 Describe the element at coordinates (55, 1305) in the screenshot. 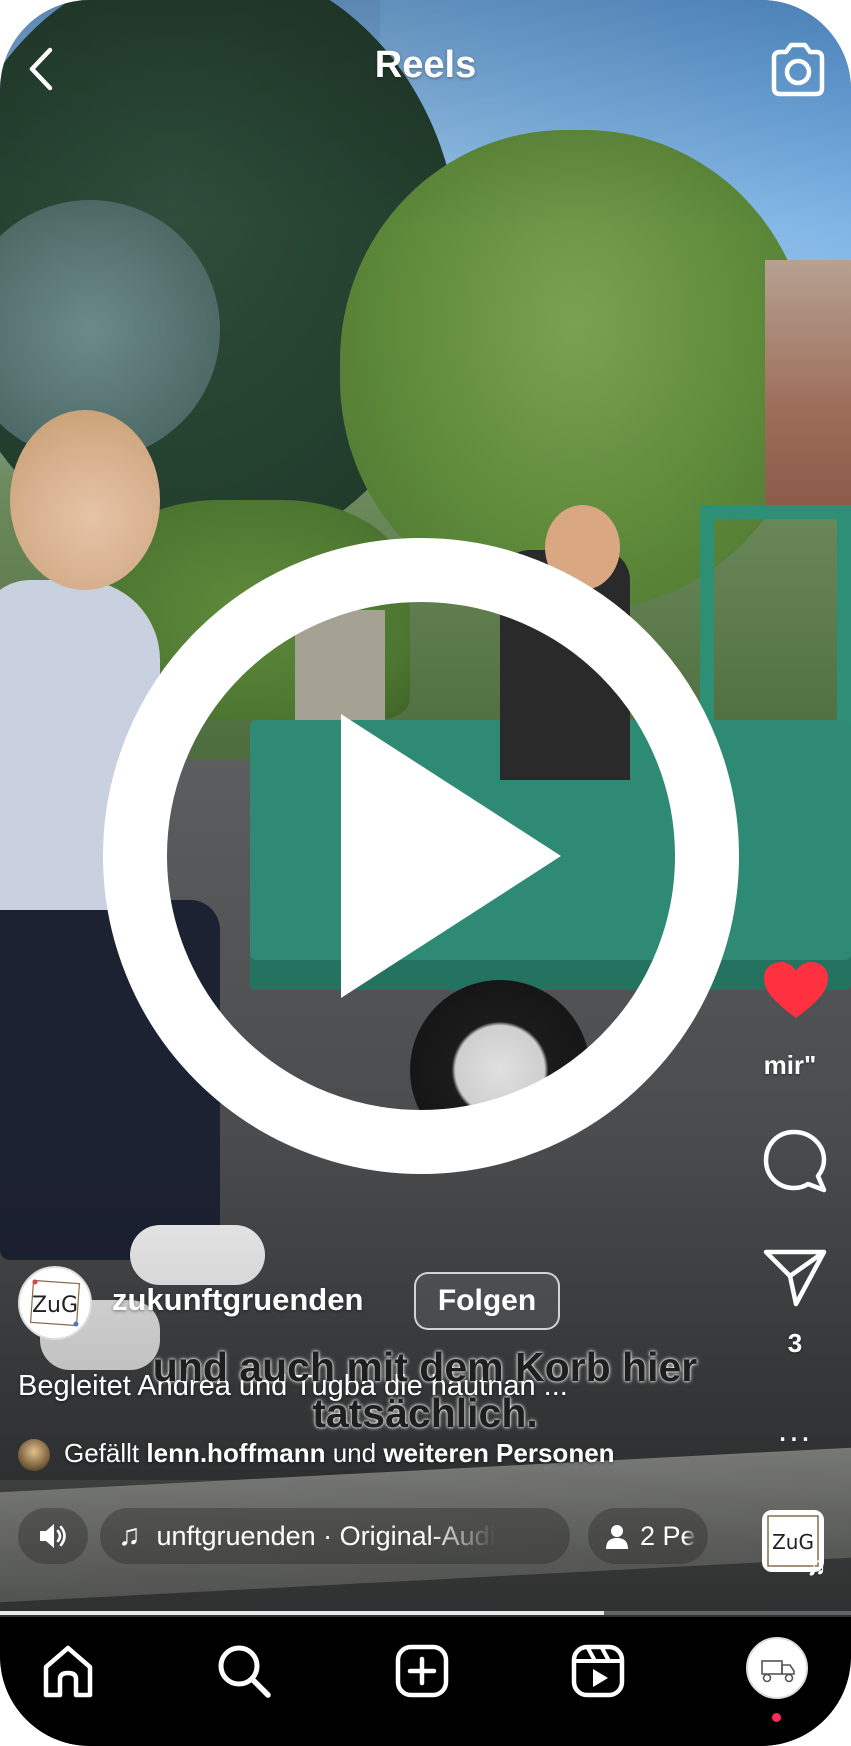

I see `svg-text: ZuG` at that location.